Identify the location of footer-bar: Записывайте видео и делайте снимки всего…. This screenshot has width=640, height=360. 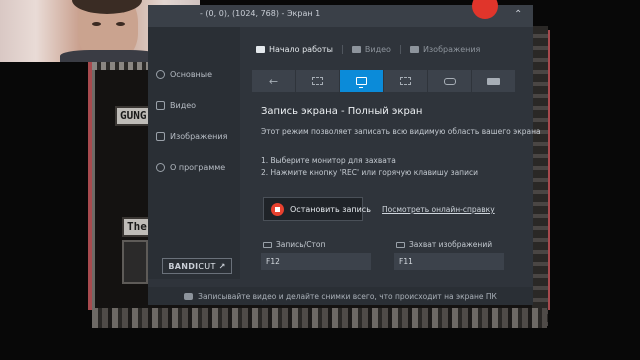
(340, 296).